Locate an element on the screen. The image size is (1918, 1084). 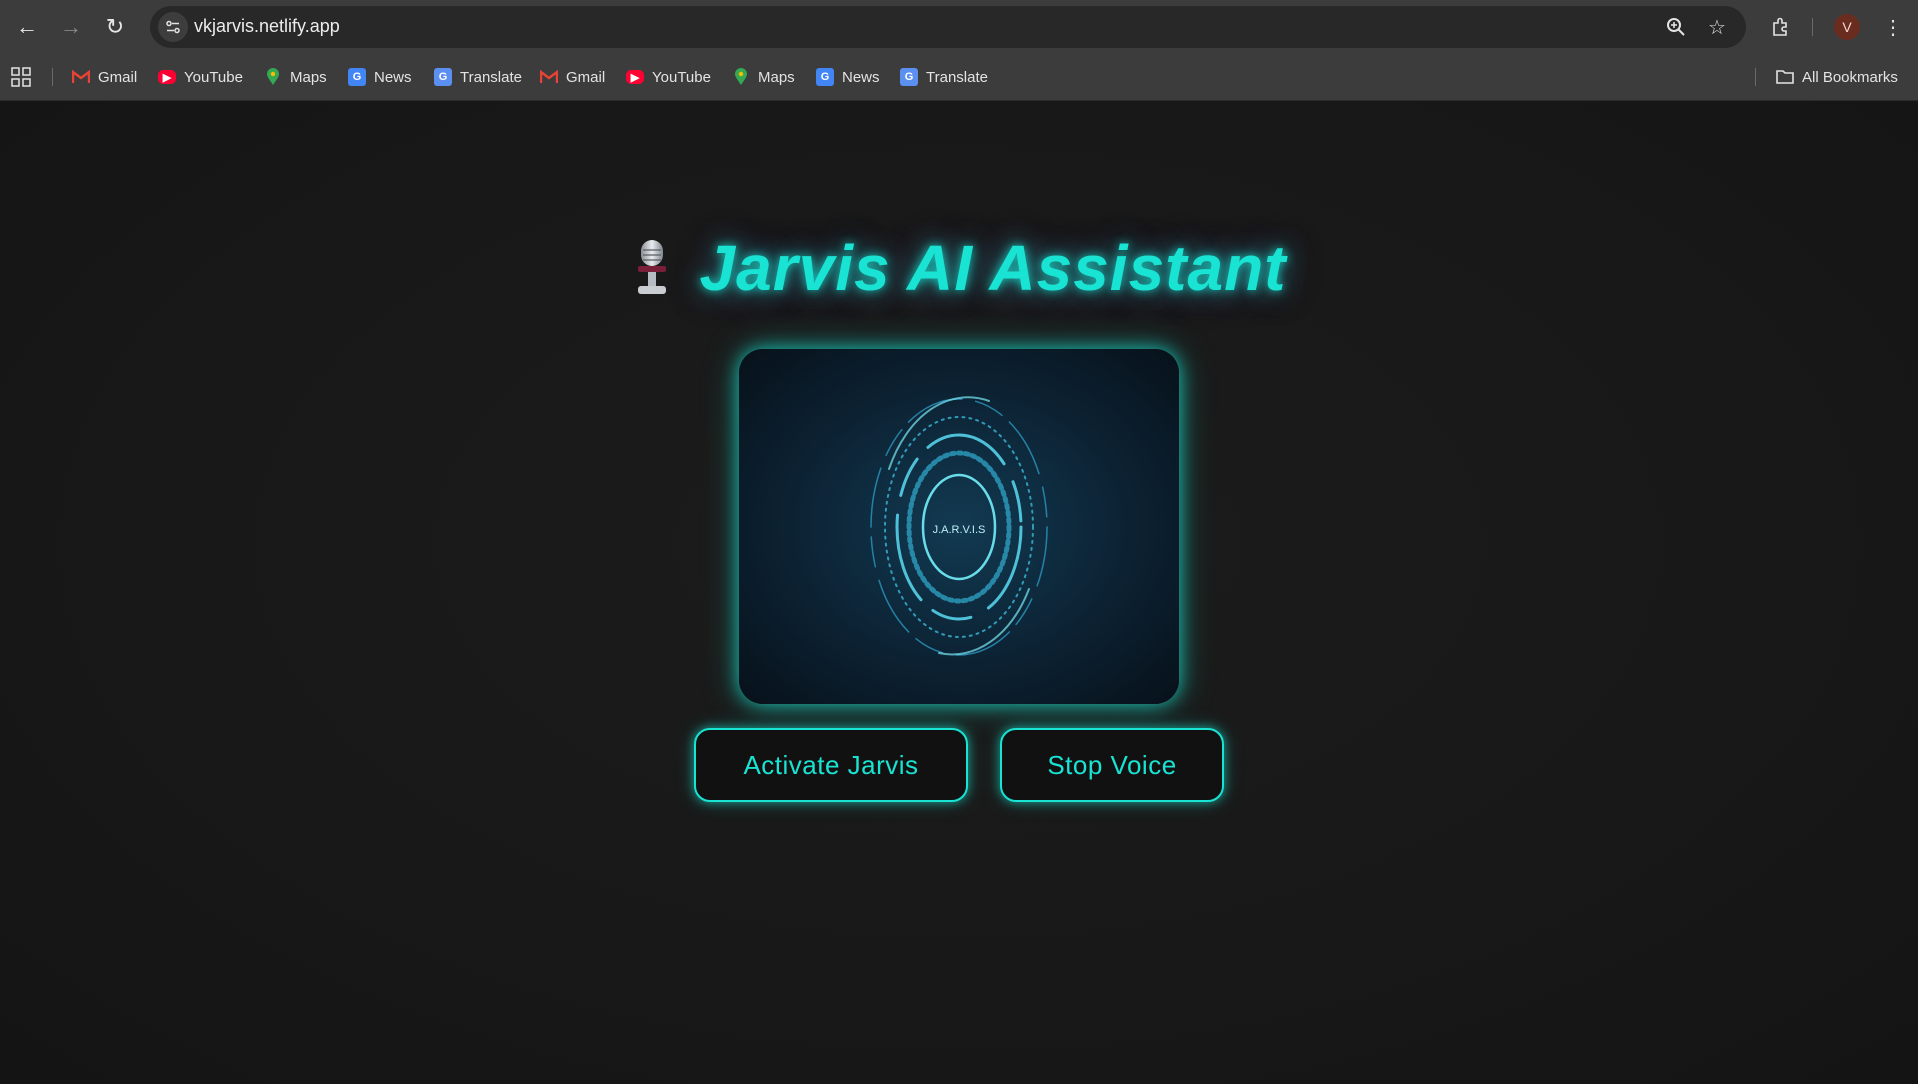
reload-icon: ↻ is located at coordinates (115, 27).